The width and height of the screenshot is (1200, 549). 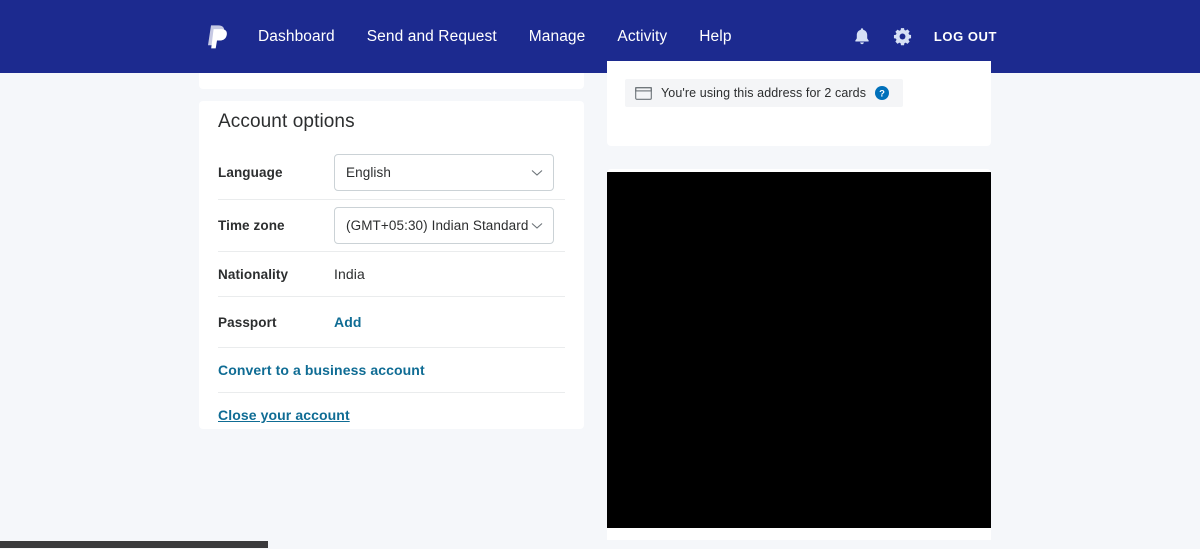 I want to click on passport-label: Passport, so click(x=247, y=322).